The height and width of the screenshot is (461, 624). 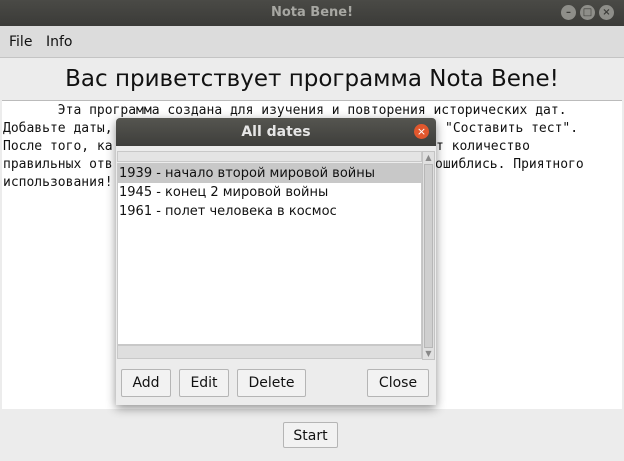 I want to click on intro-line-right: "Составить тест"., so click(x=512, y=128).